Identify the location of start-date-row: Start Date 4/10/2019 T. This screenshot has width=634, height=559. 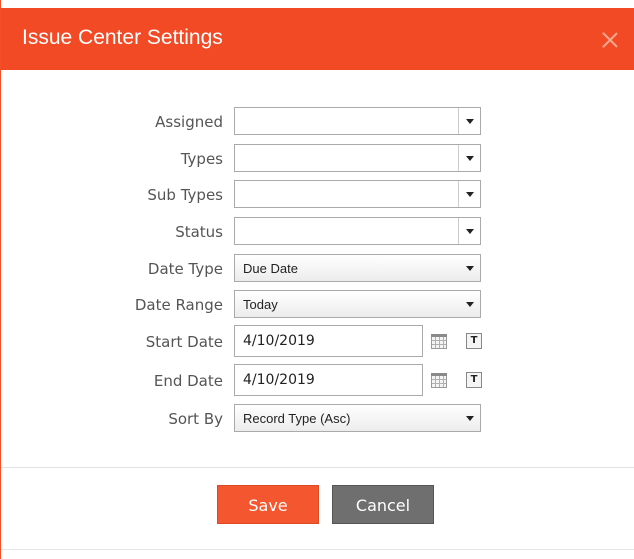
(317, 341).